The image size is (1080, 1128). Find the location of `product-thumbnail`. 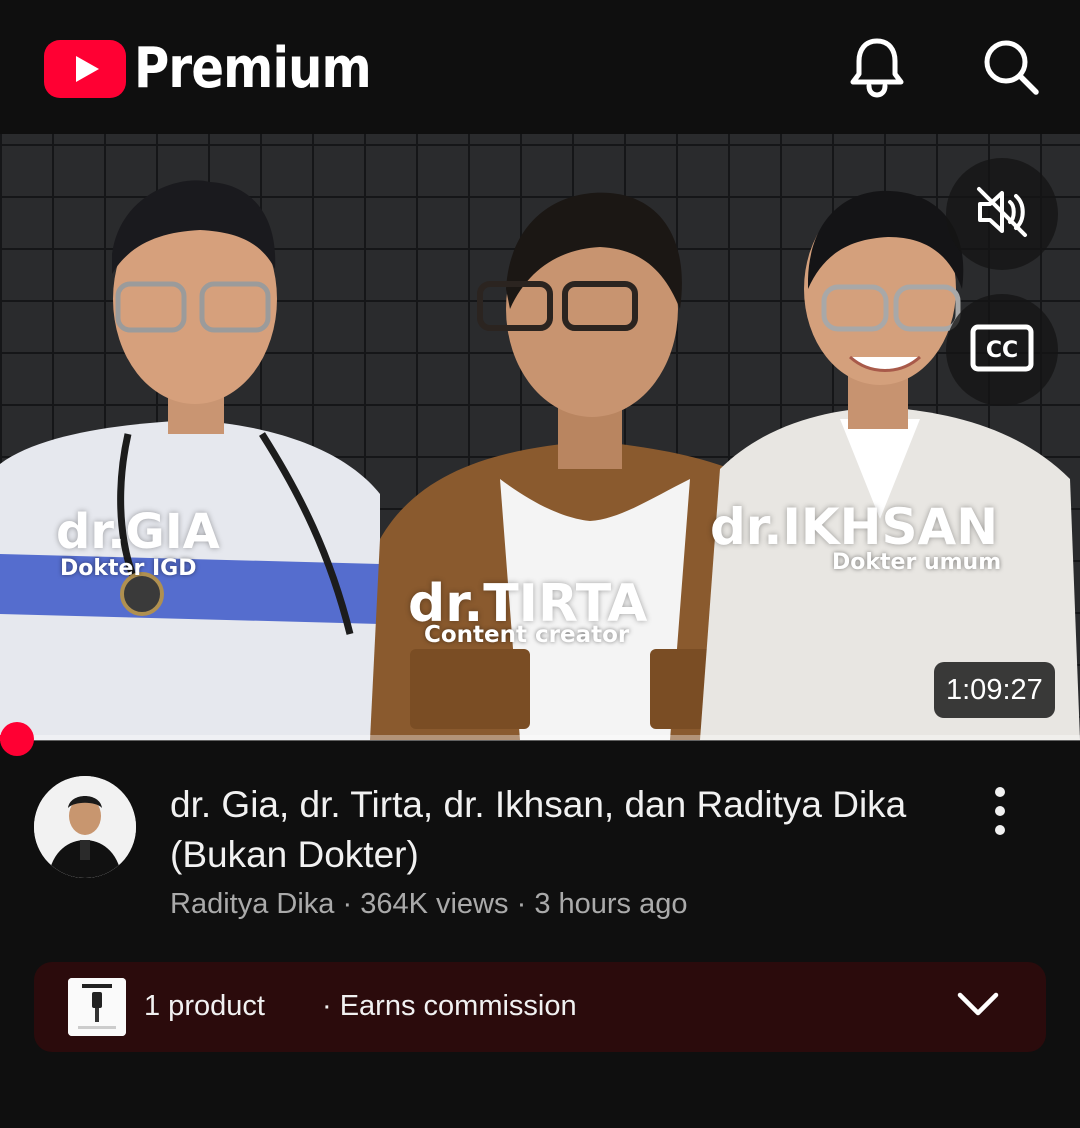

product-thumbnail is located at coordinates (97, 1007).